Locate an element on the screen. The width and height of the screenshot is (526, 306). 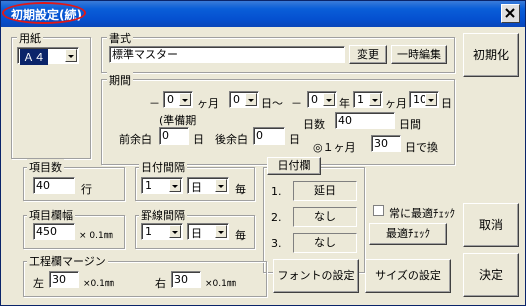
start-months-select: 0 is located at coordinates (178, 99).